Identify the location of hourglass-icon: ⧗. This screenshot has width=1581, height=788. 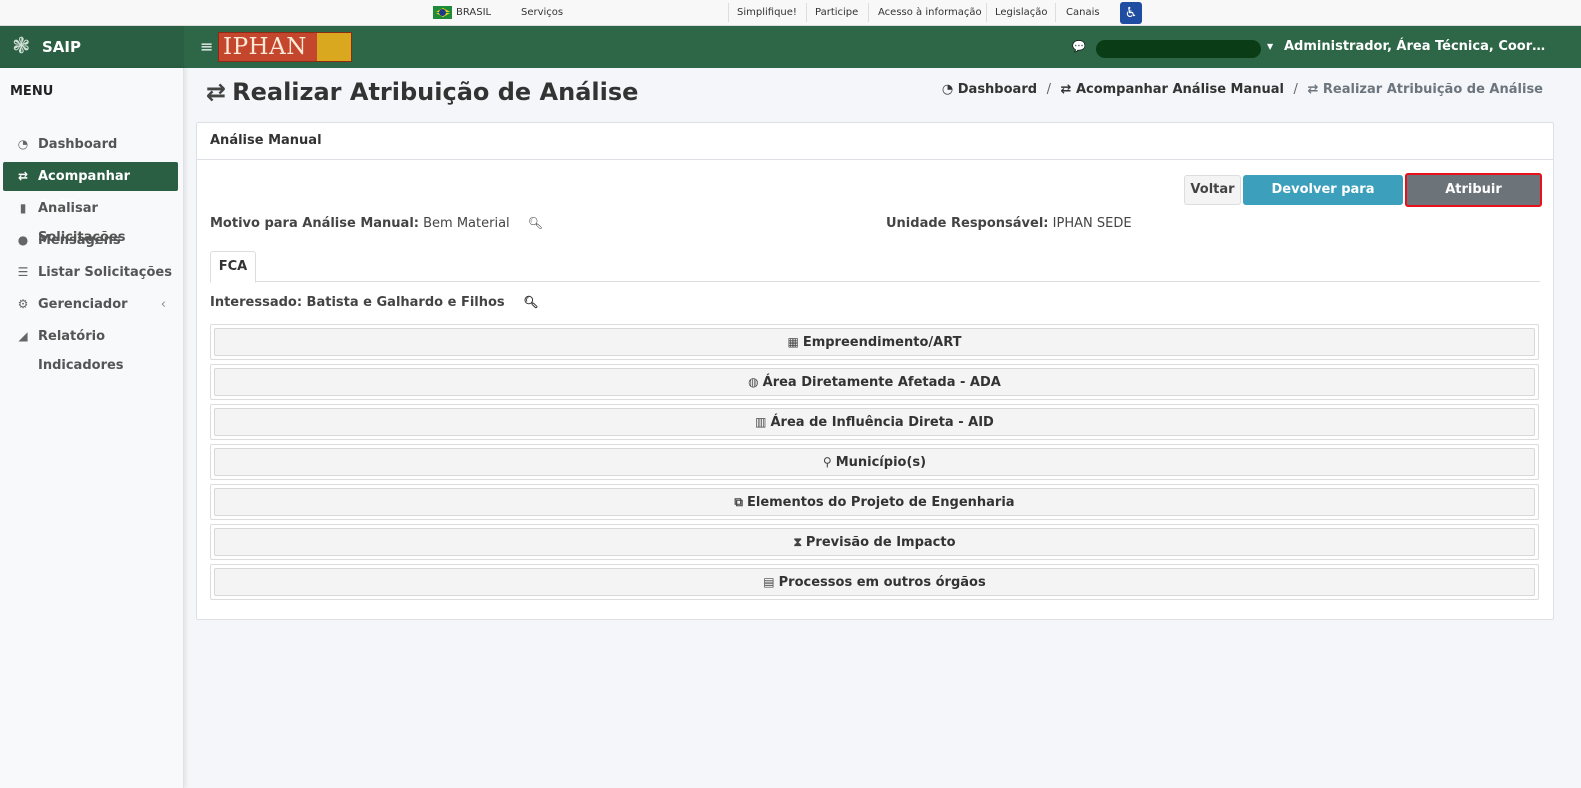
(797, 542).